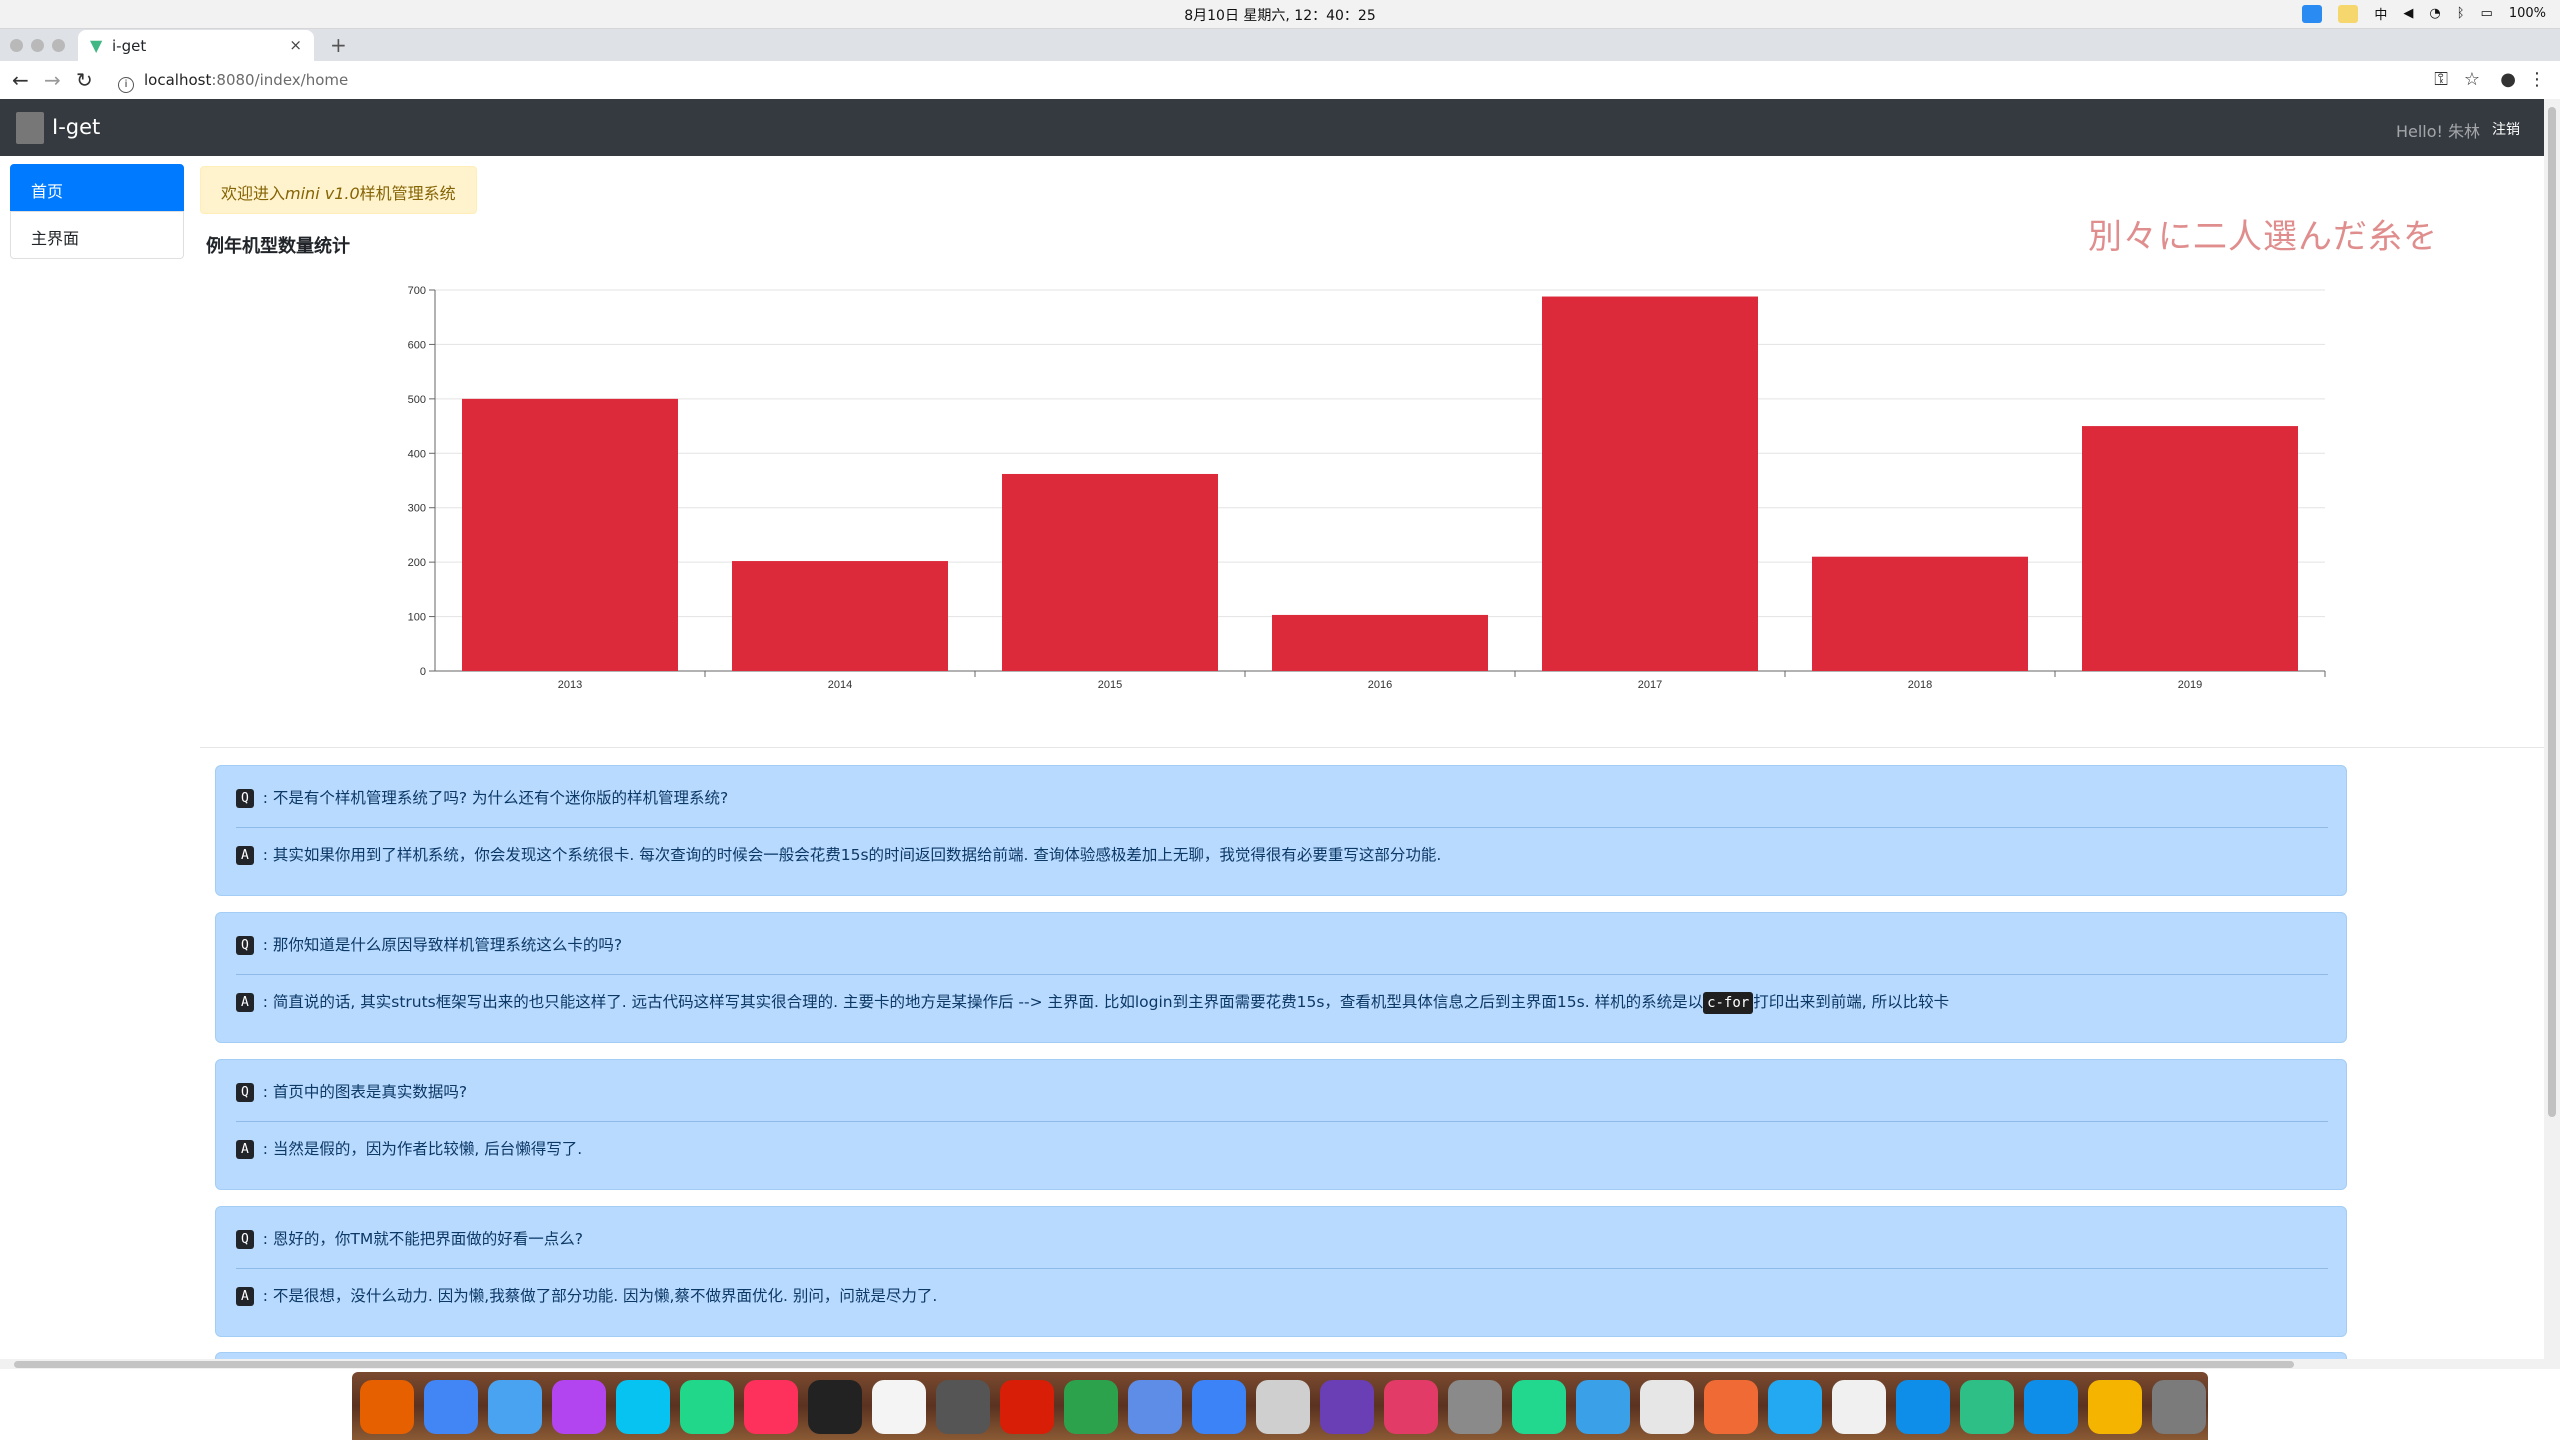 The width and height of the screenshot is (2560, 1440). What do you see at coordinates (447, 945) in the screenshot?
I see `question-text: 那你知道是什么原因导致样机管理系统这么卡的吗?` at bounding box center [447, 945].